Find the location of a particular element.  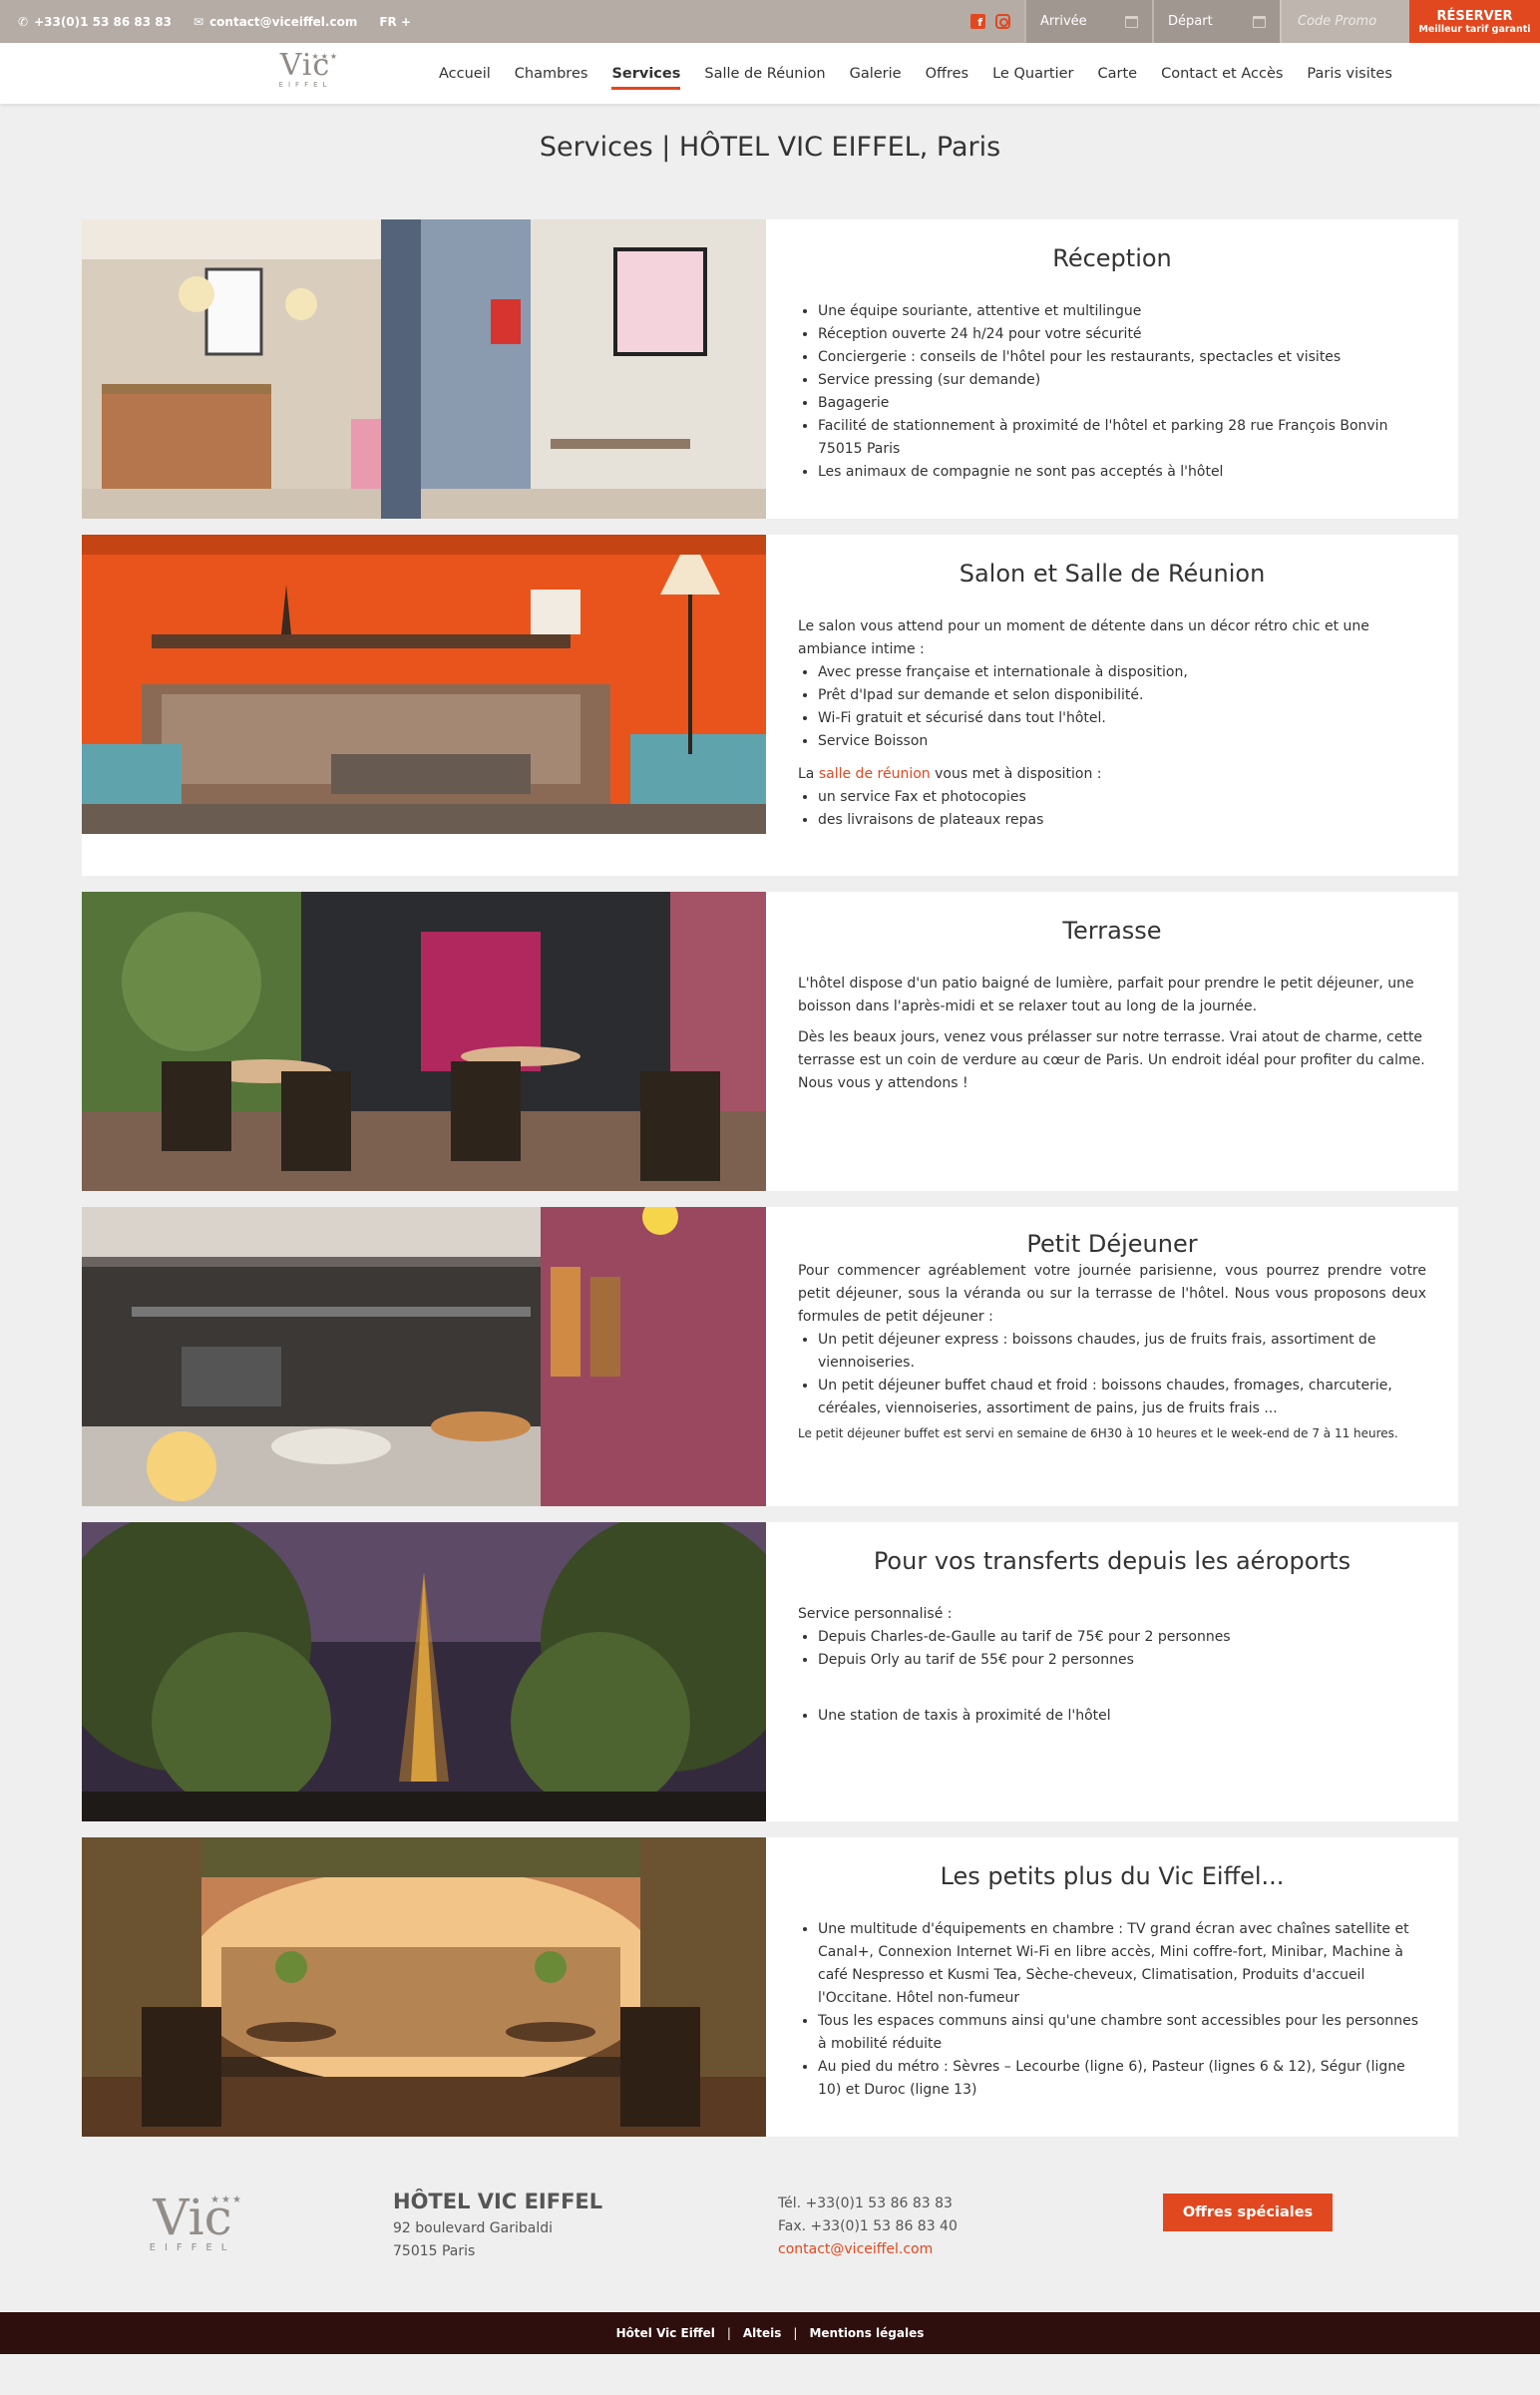

footer-tel: Tél. +33(0)1 53 86 83 83 is located at coordinates (865, 2203).